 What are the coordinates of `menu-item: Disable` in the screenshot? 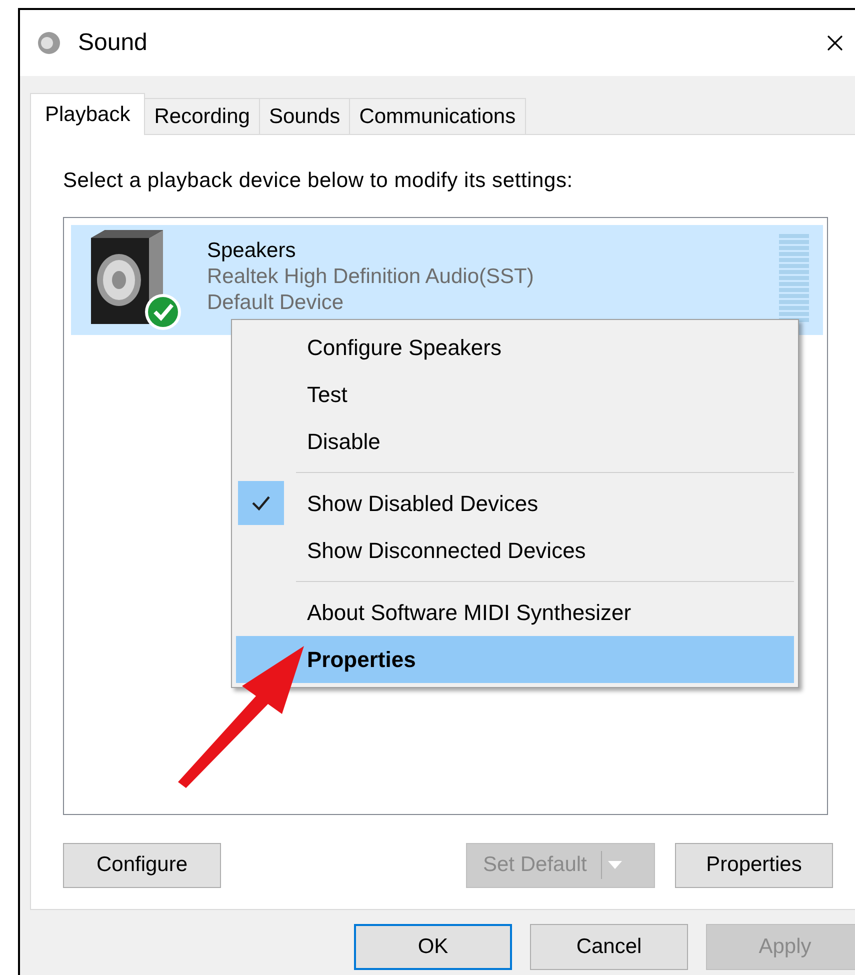 It's located at (515, 441).